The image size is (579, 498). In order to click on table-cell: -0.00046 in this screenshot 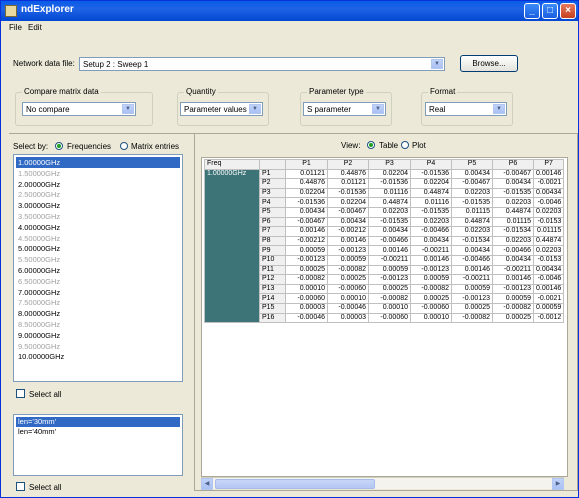, I will do `click(348, 308)`.